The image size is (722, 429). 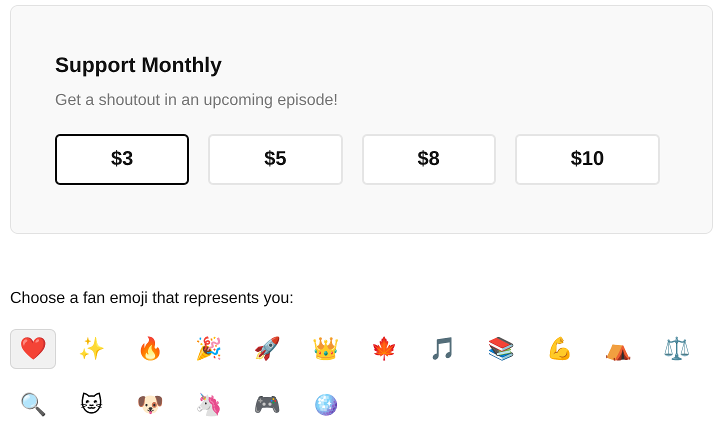 I want to click on card-title: Support Monthly, so click(x=139, y=66).